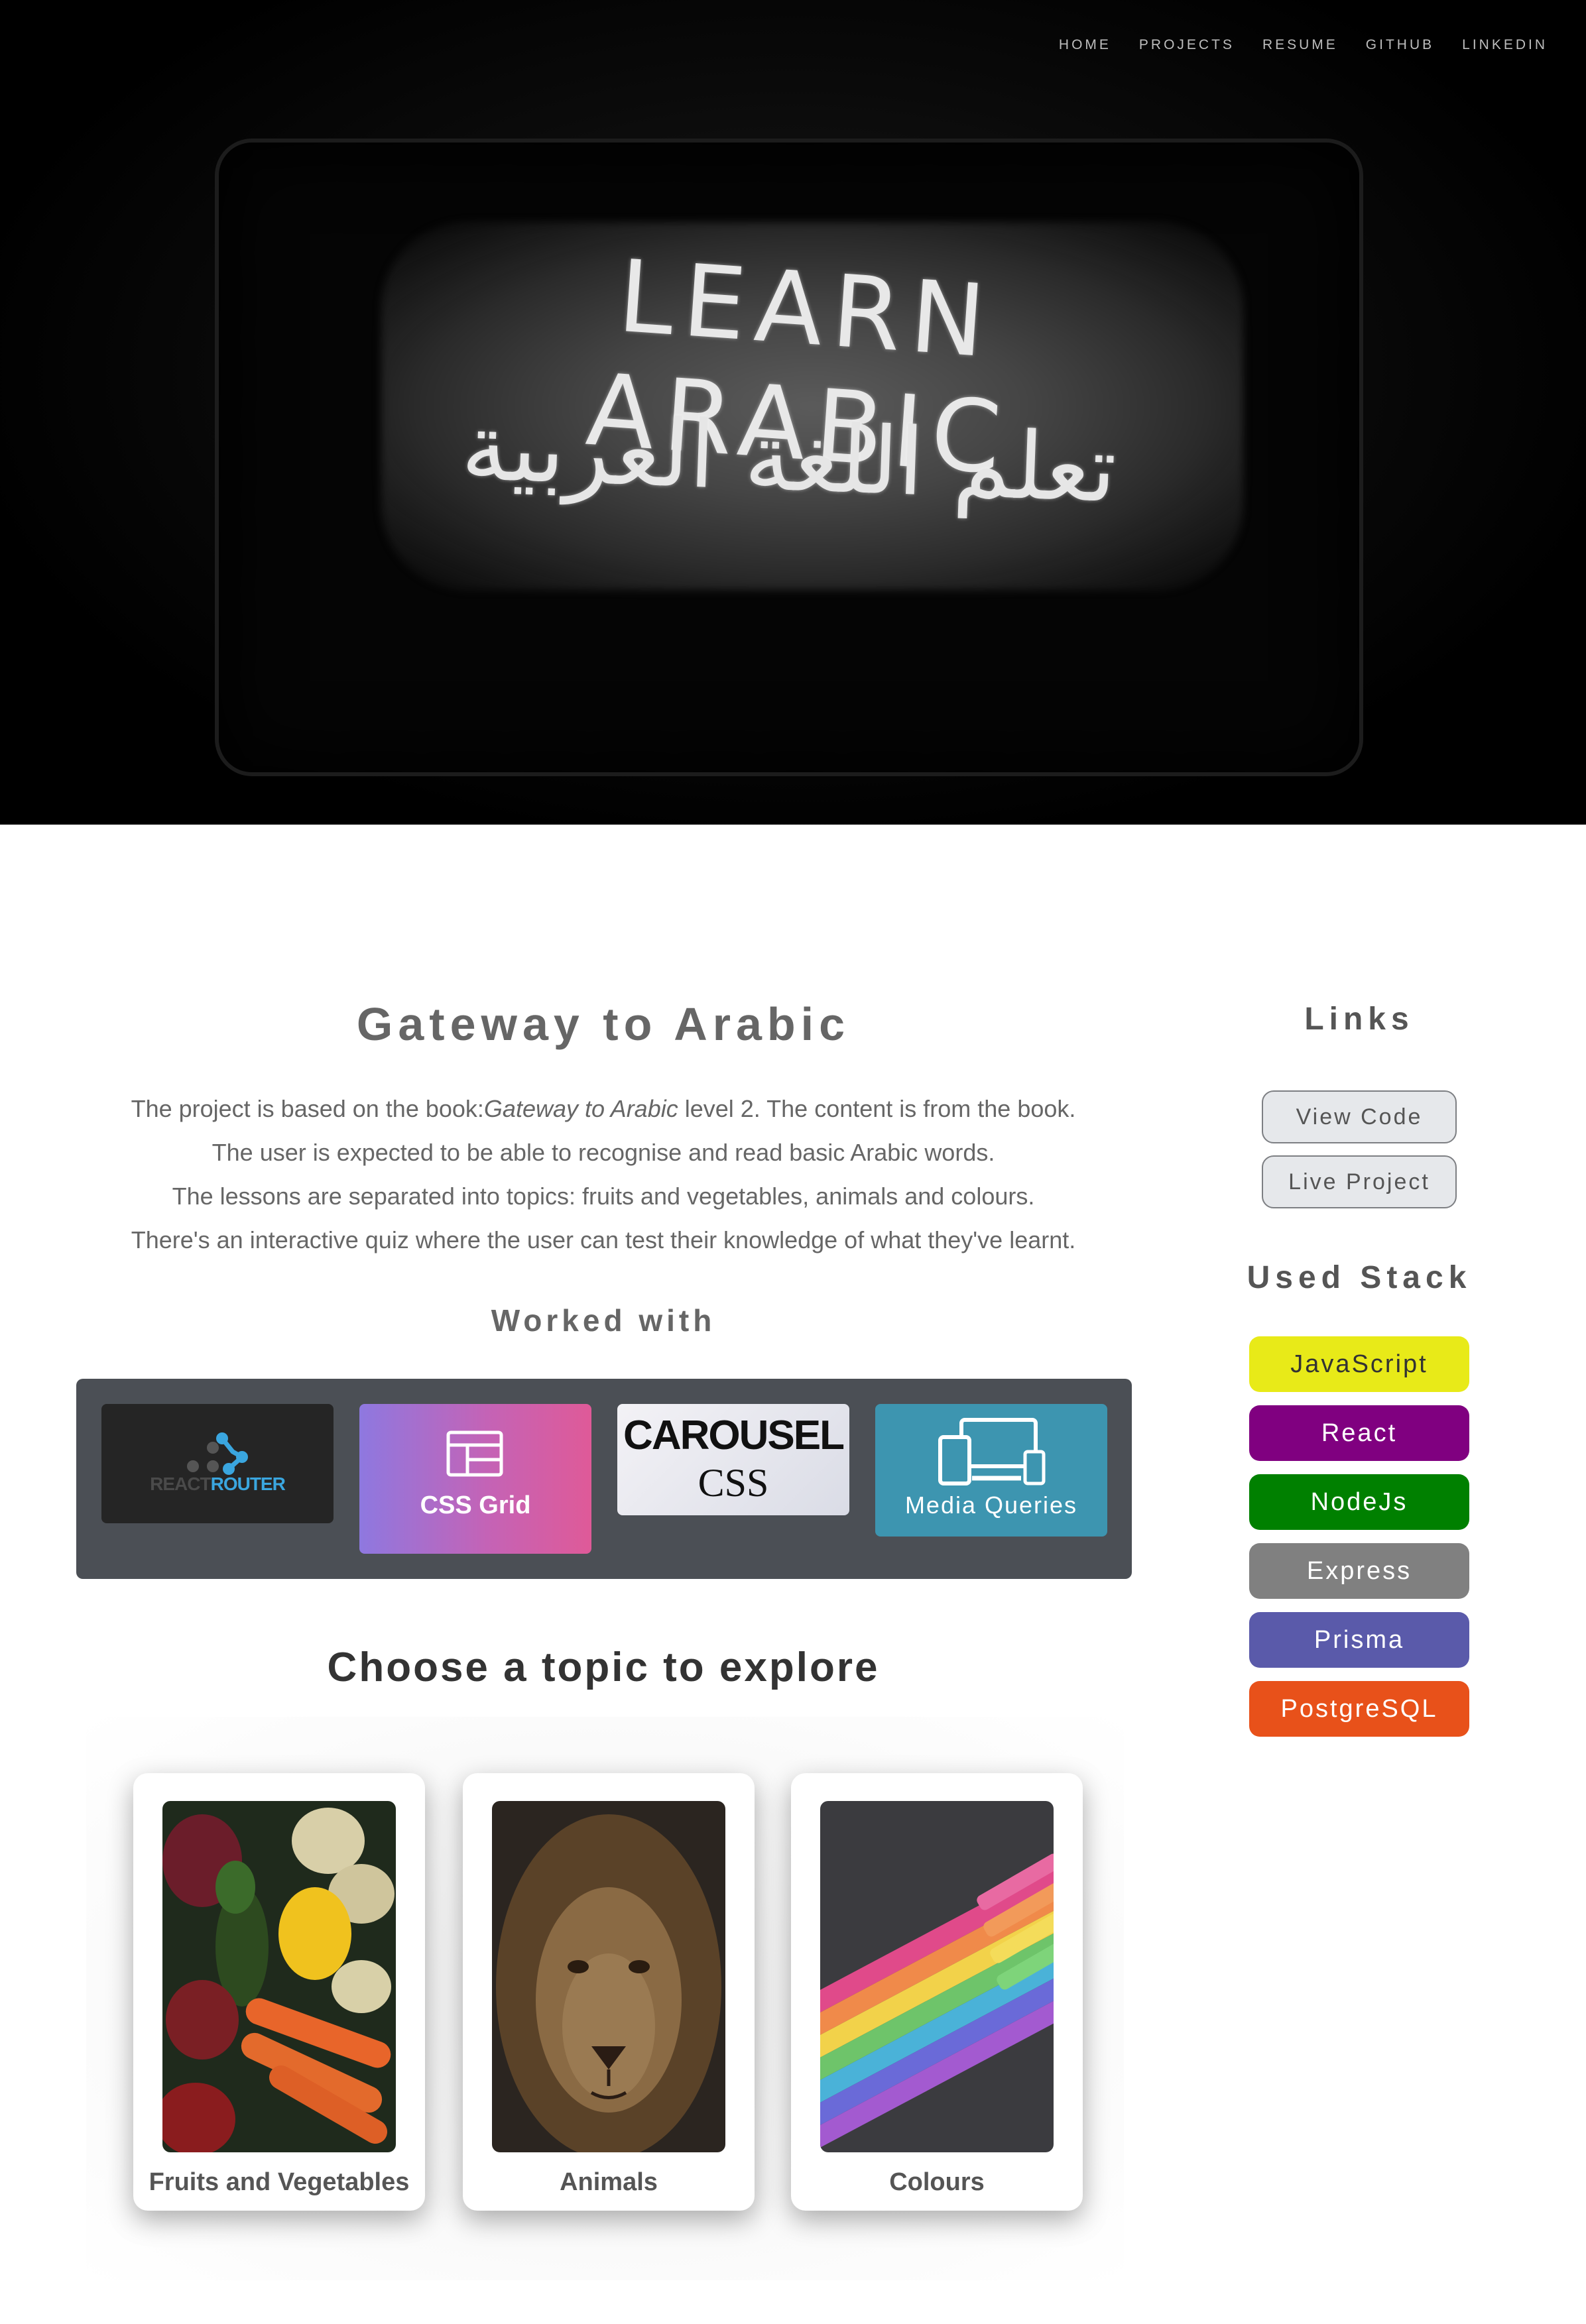 The height and width of the screenshot is (2324, 1586). What do you see at coordinates (1359, 1640) in the screenshot?
I see `stack-pill-prisma: Prisma` at bounding box center [1359, 1640].